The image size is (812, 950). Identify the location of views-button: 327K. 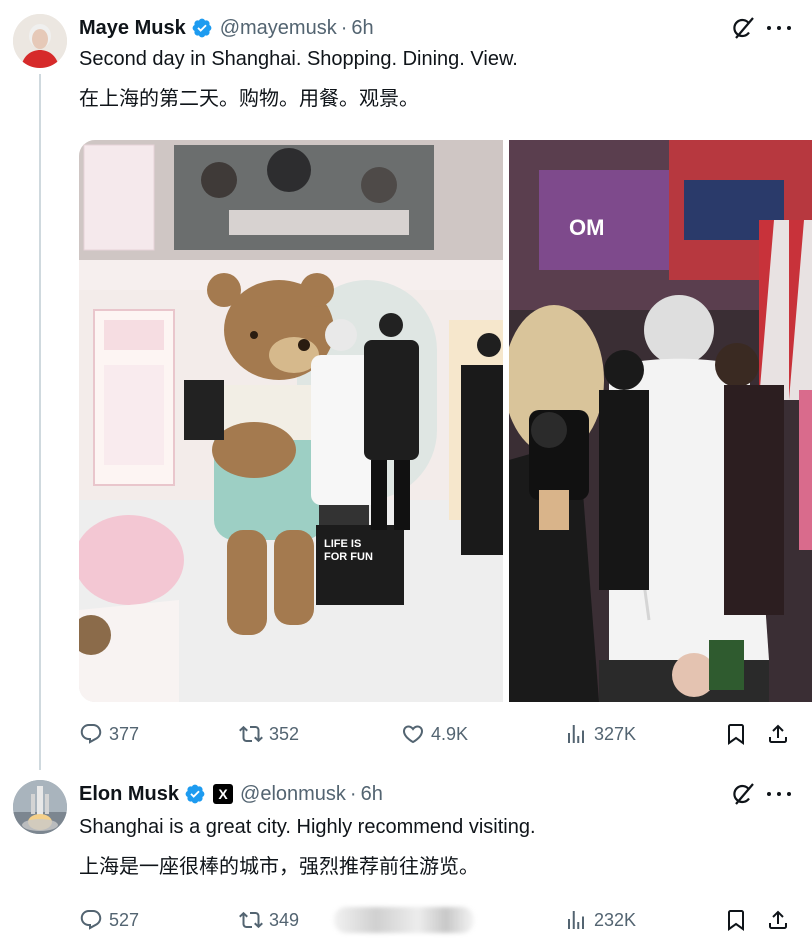
(600, 734).